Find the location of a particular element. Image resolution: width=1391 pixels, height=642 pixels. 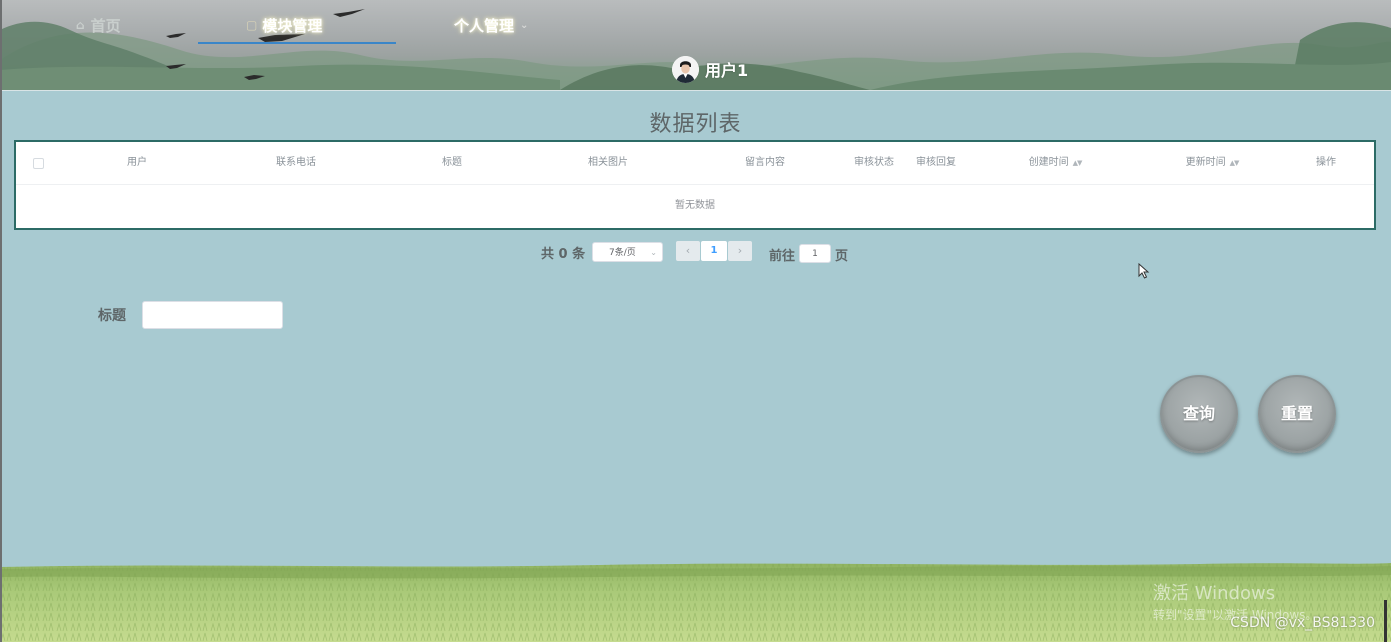

created-time-label: 创建时间 is located at coordinates (1048, 162).